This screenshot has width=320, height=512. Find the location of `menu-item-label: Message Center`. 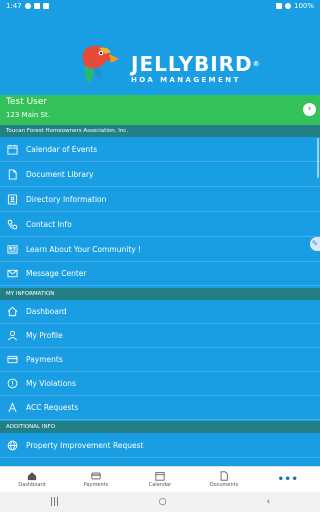

menu-item-label: Message Center is located at coordinates (56, 273).